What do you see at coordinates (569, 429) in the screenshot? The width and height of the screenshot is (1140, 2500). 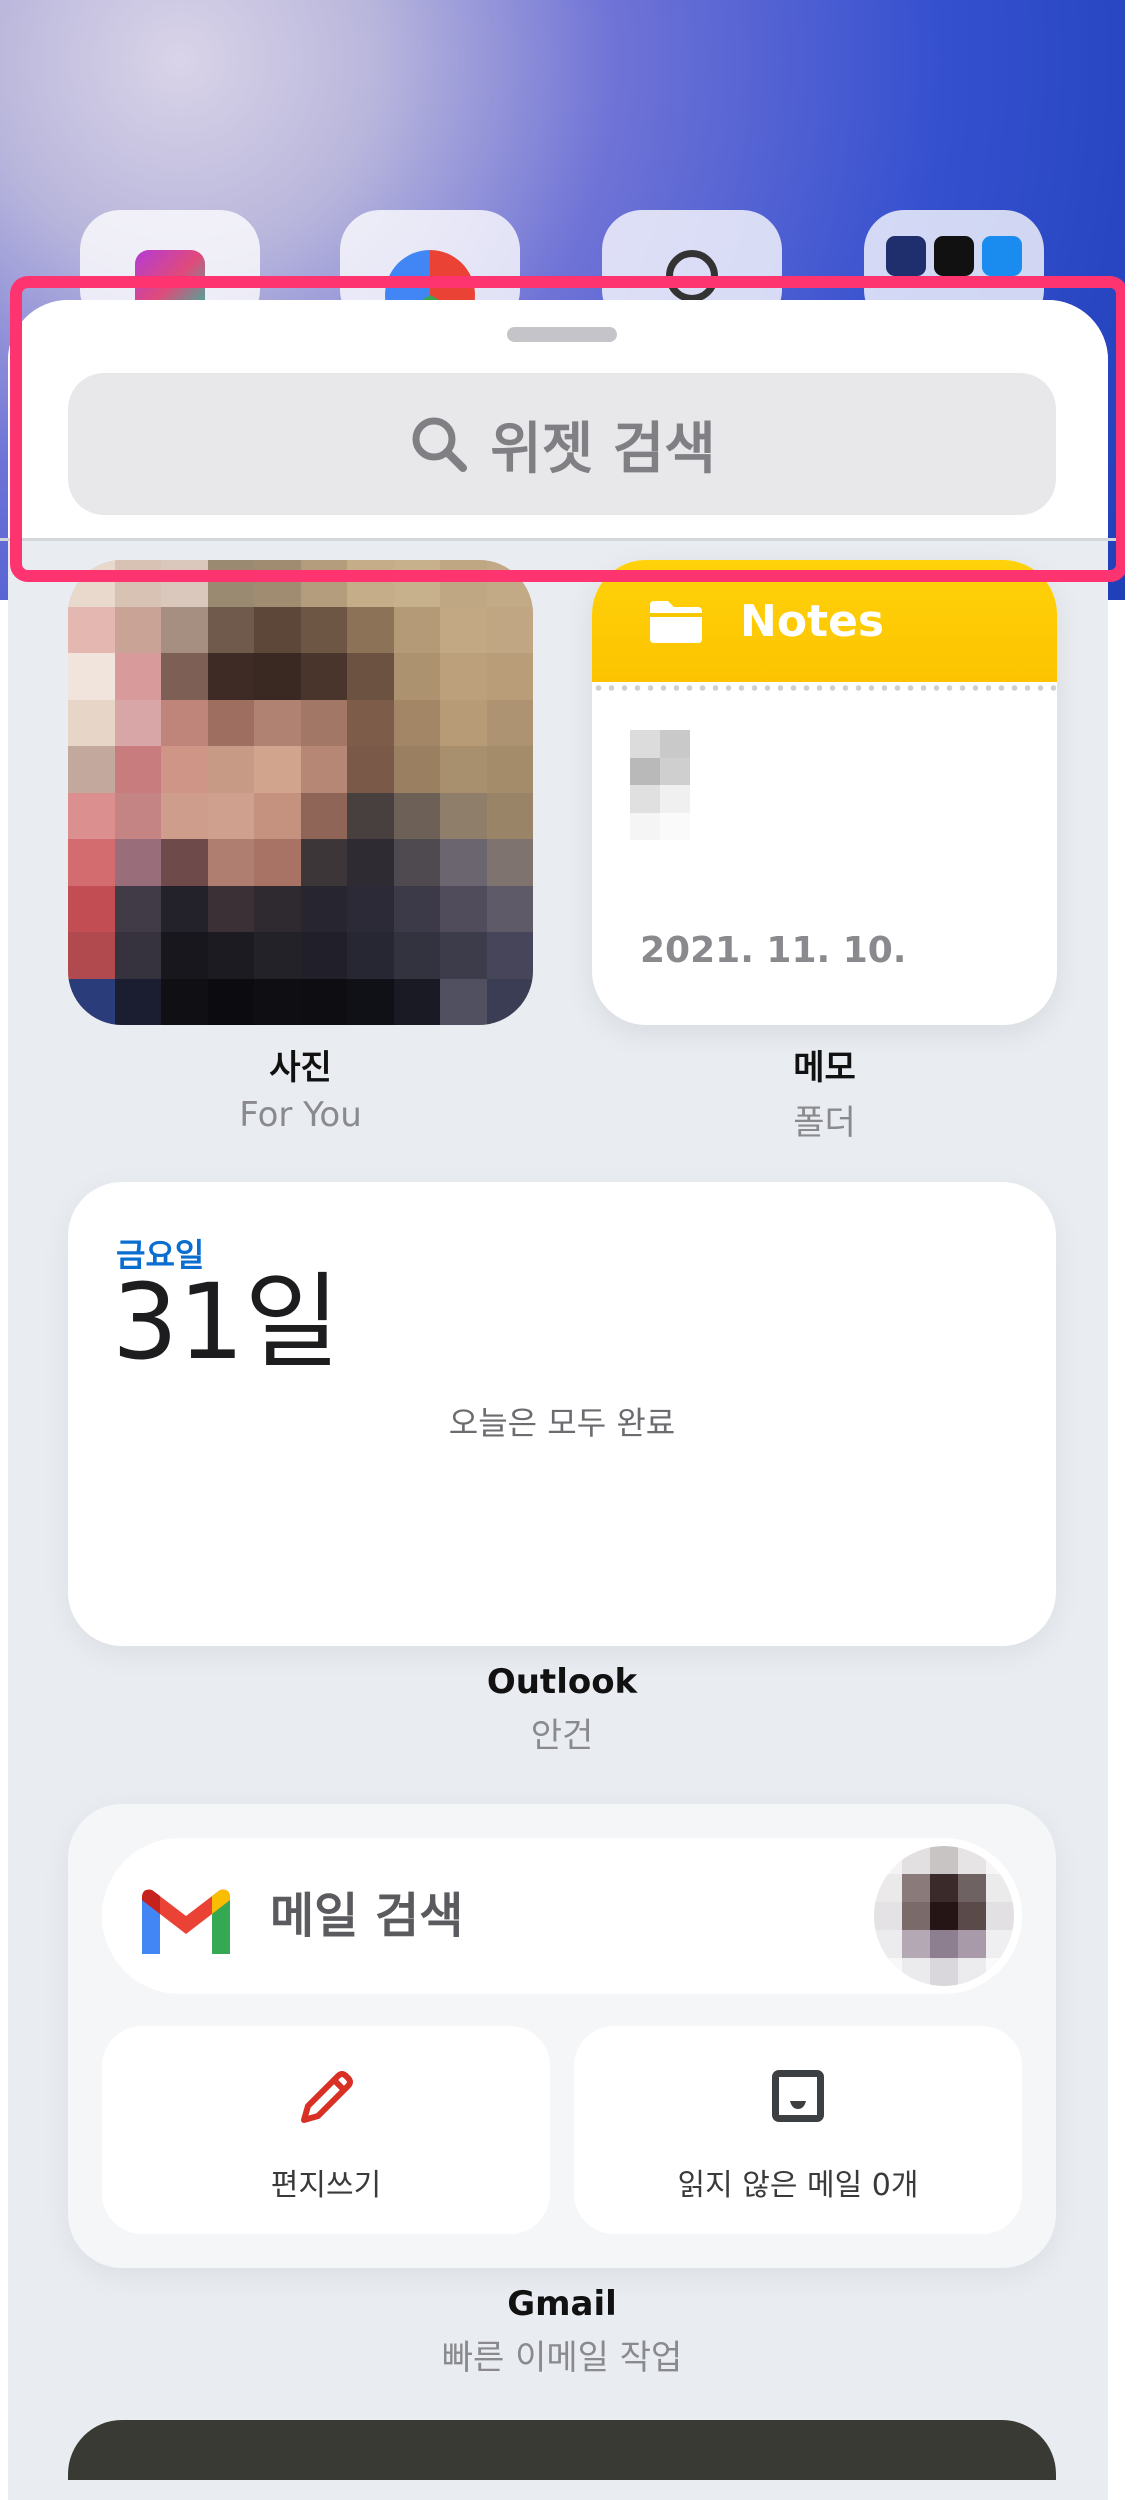 I see `search-highlight-box` at bounding box center [569, 429].